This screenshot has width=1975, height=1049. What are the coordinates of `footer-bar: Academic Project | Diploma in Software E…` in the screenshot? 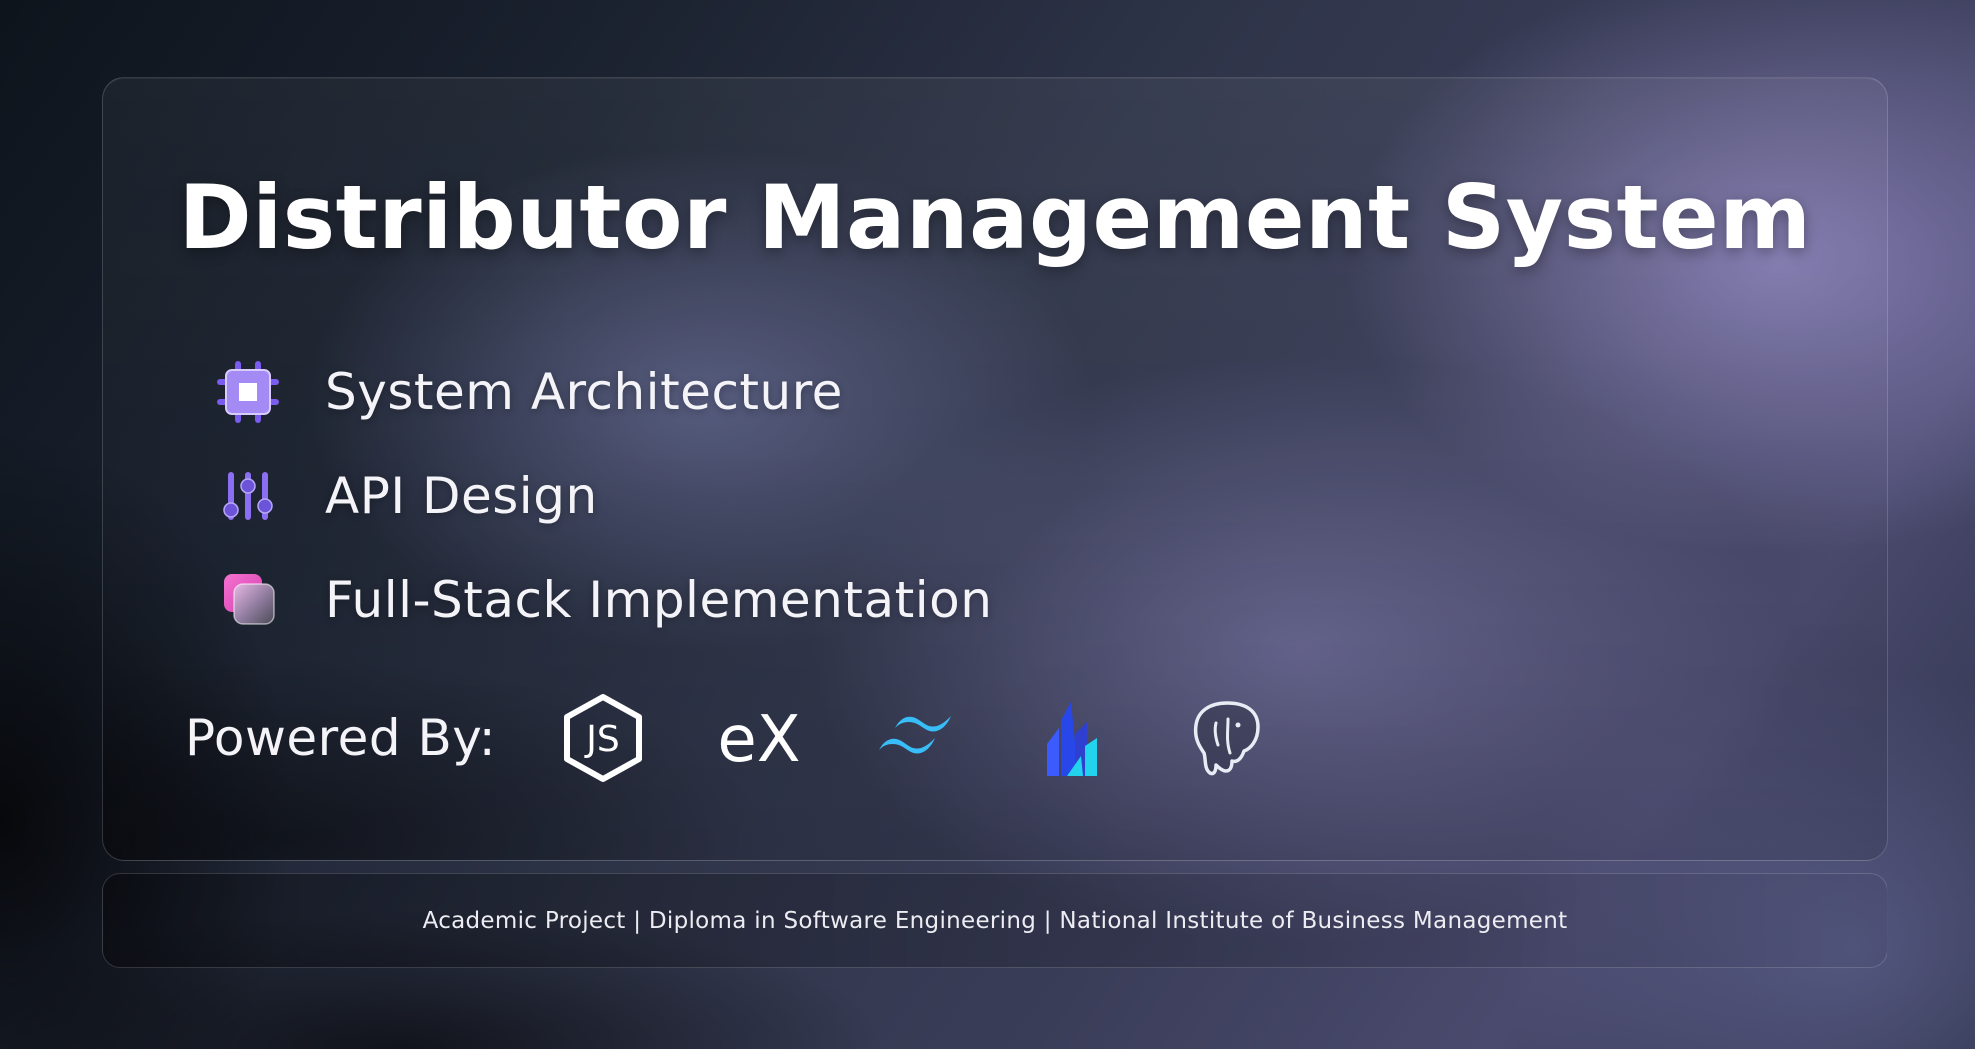 It's located at (995, 920).